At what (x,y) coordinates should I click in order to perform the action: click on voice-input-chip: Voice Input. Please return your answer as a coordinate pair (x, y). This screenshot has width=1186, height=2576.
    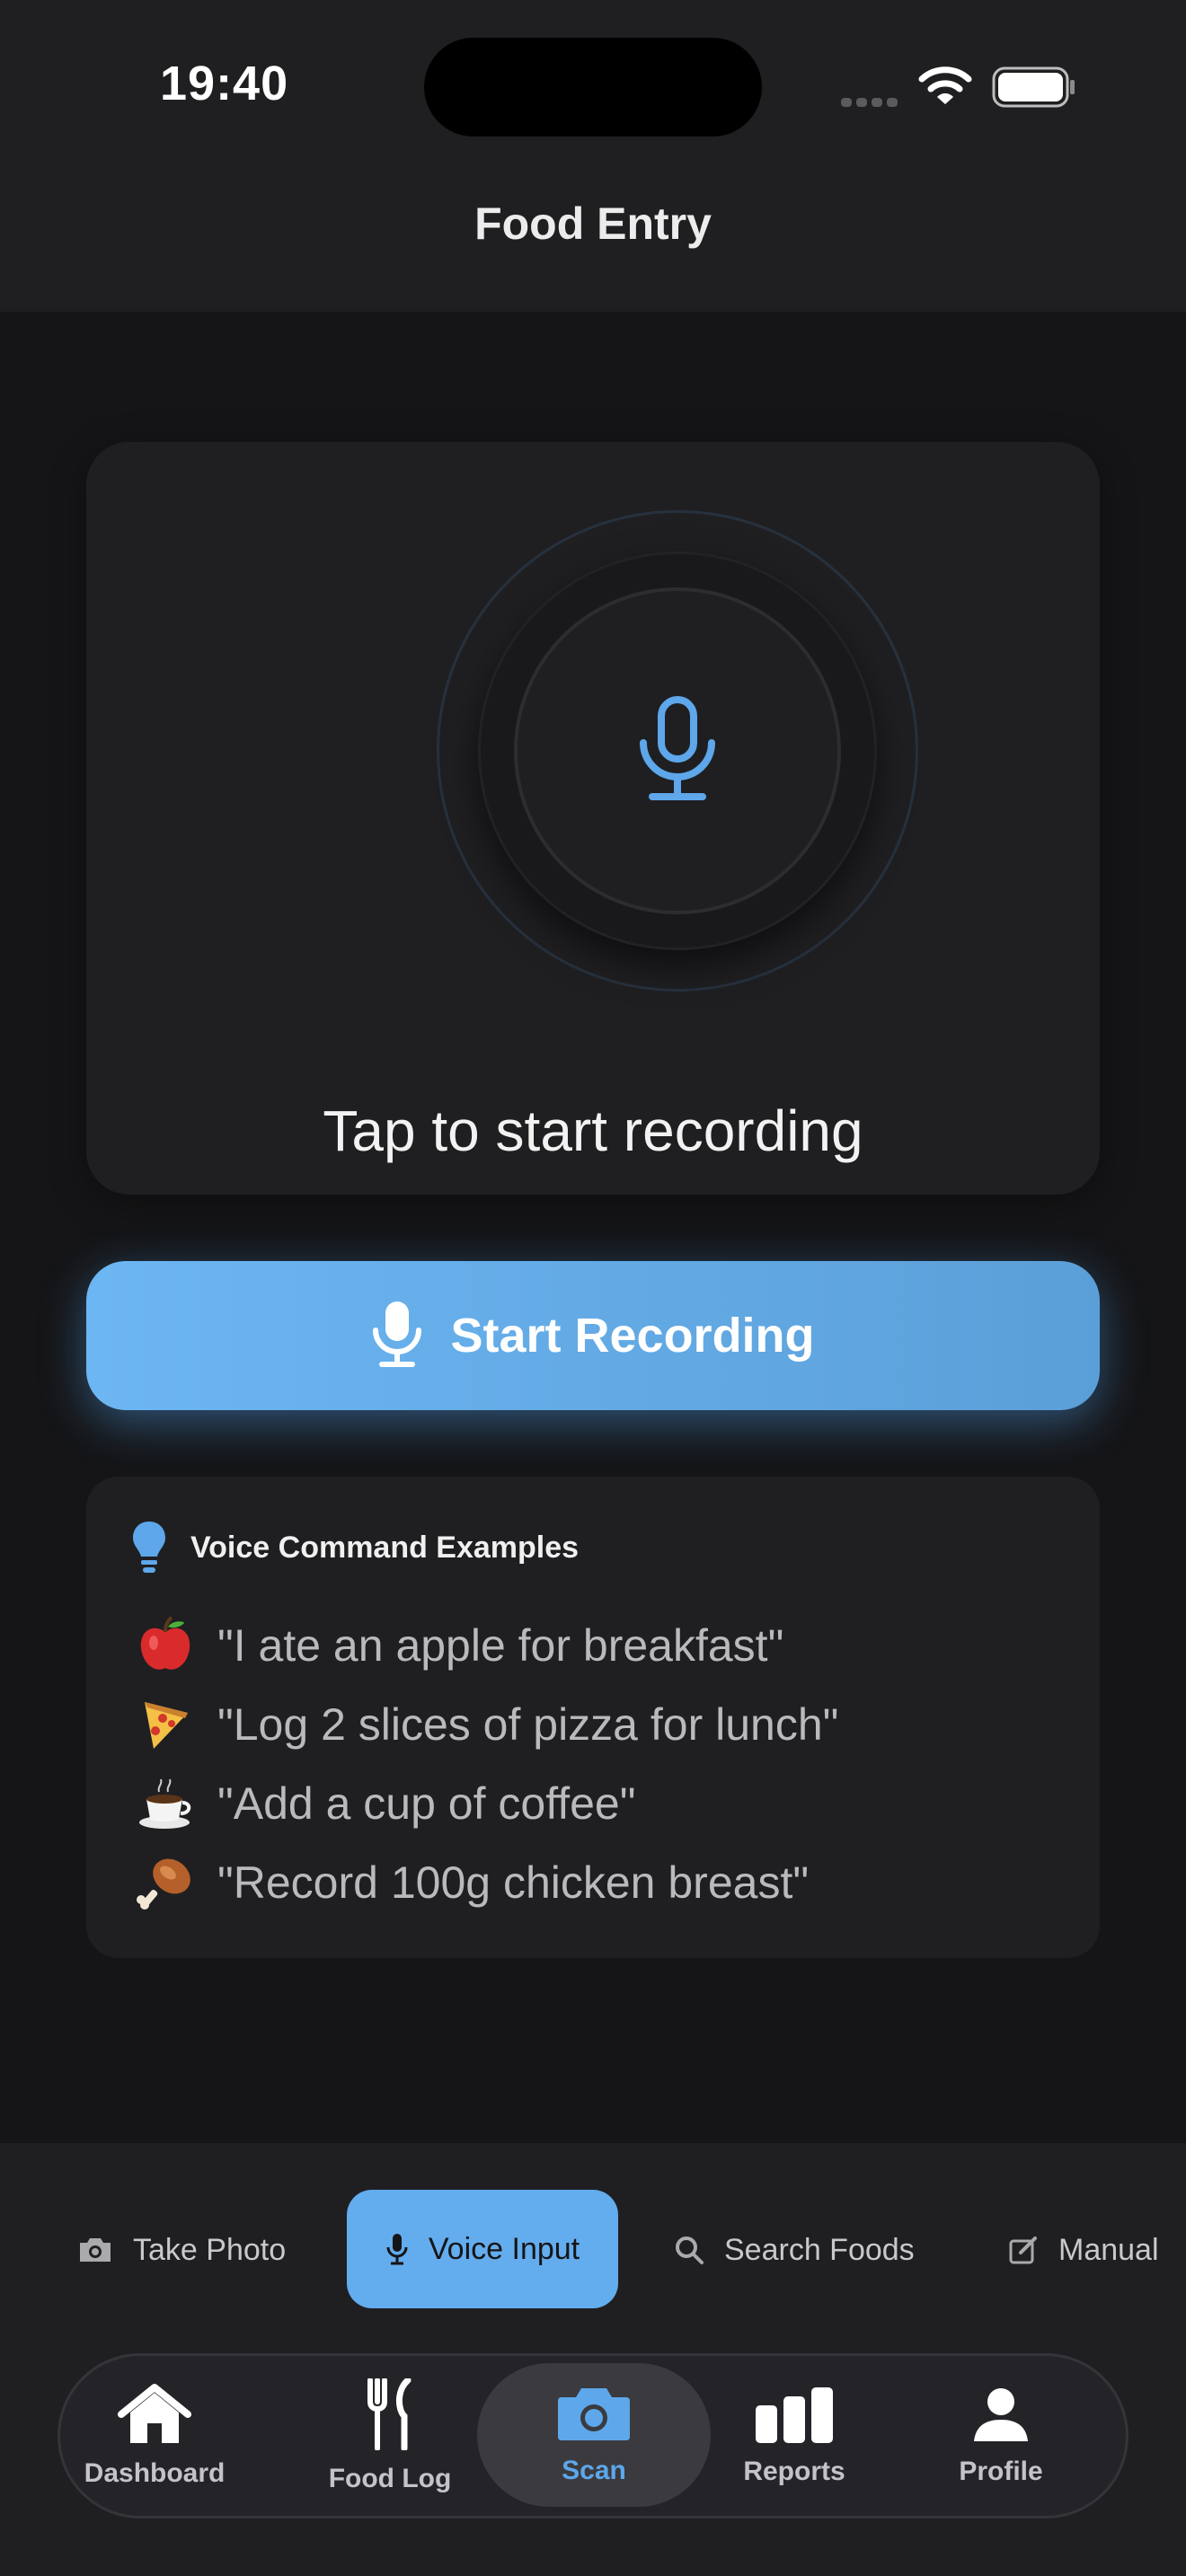
    Looking at the image, I should click on (482, 2249).